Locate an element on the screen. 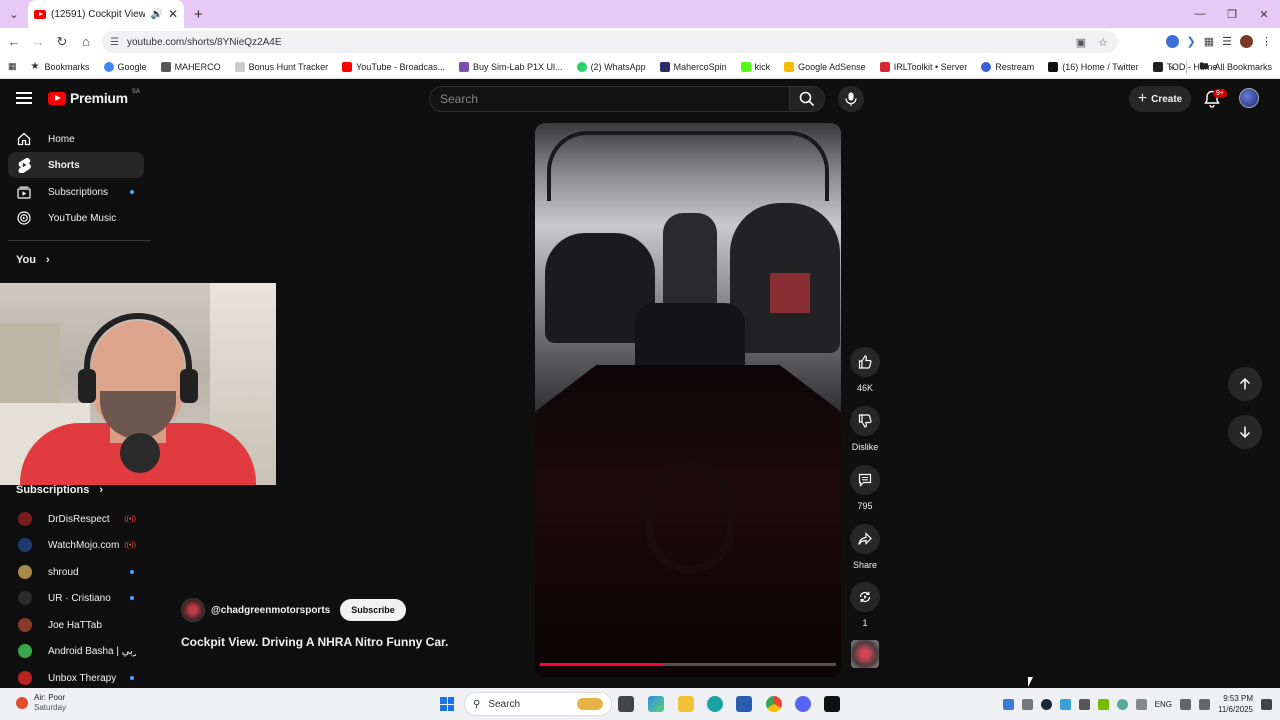 The width and height of the screenshot is (1280, 720). close-tab-icon: ✕ is located at coordinates (173, 14).